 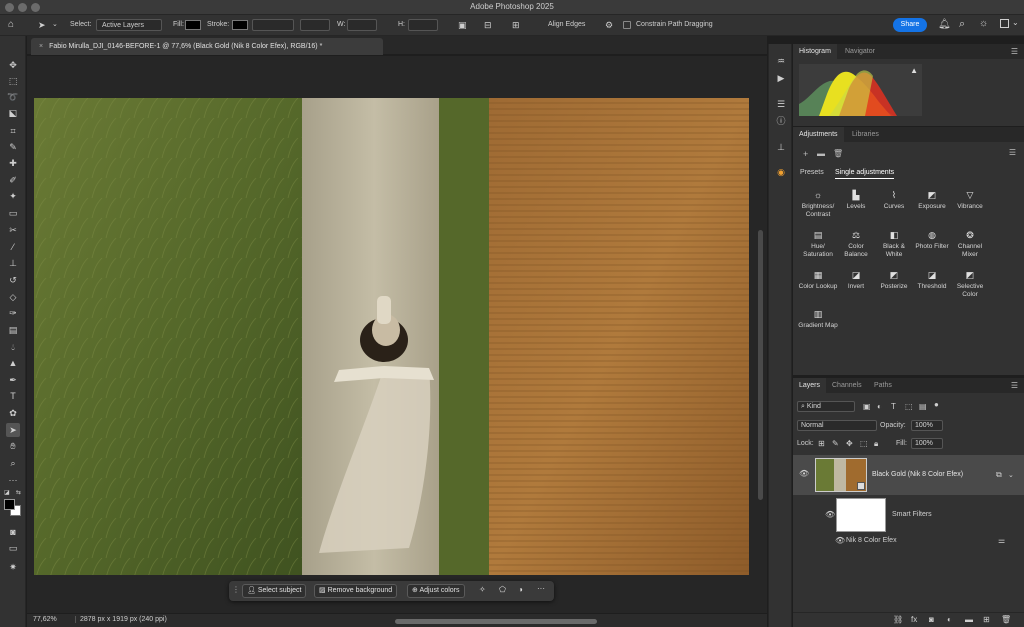 What do you see at coordinates (1011, 475) in the screenshot?
I see `expand-collapse-icon: ⌄` at bounding box center [1011, 475].